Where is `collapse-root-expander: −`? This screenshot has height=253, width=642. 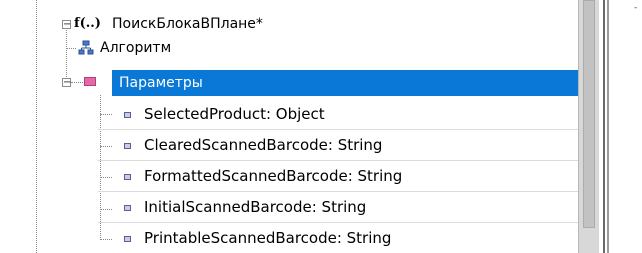 collapse-root-expander: − is located at coordinates (66, 25).